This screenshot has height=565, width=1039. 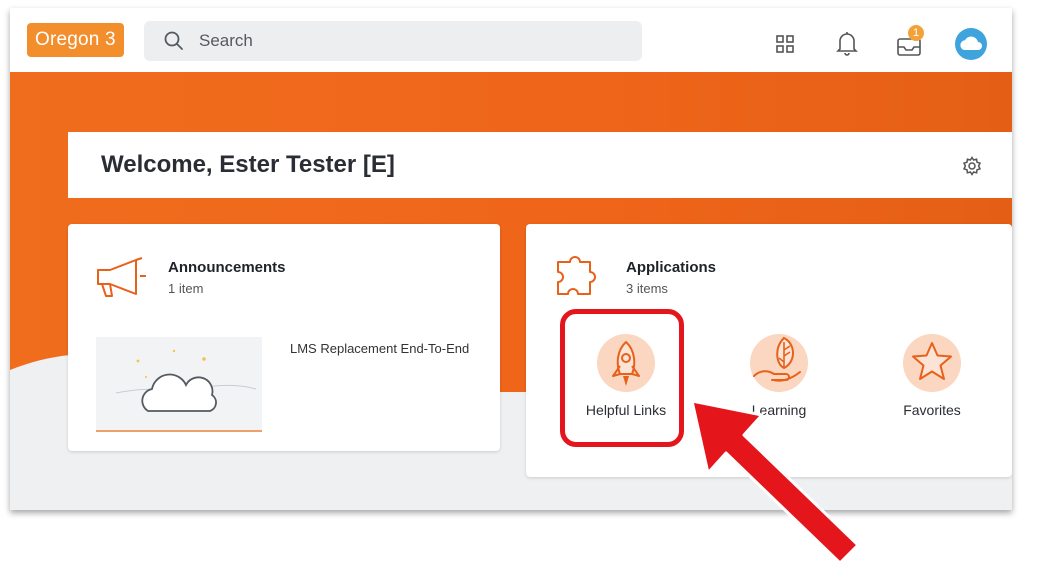 What do you see at coordinates (916, 33) in the screenshot?
I see `inbox-badge: 1` at bounding box center [916, 33].